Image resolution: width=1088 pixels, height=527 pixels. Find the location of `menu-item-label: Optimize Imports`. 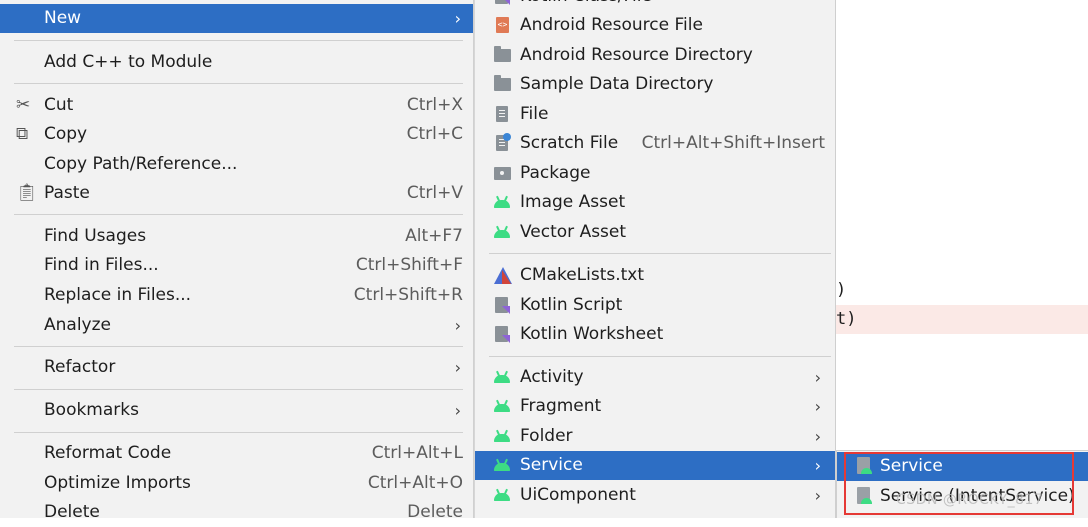

menu-item-label: Optimize Imports is located at coordinates (117, 483).